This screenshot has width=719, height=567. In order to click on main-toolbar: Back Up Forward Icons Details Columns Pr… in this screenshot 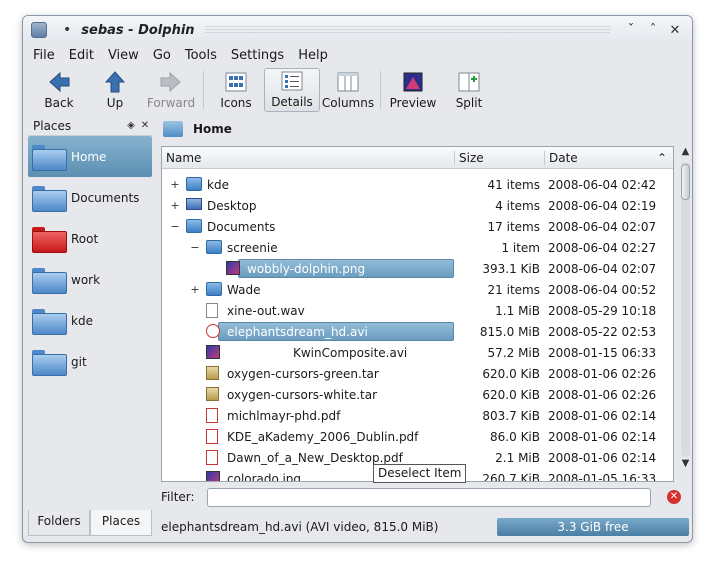, I will do `click(357, 91)`.